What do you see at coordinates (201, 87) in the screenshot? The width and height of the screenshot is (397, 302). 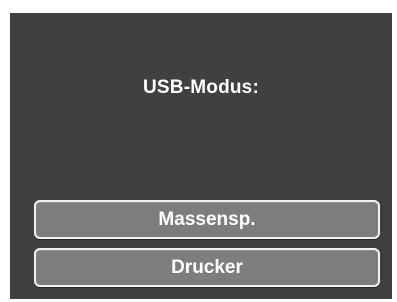 I see `screen-title: USB-Modus:` at bounding box center [201, 87].